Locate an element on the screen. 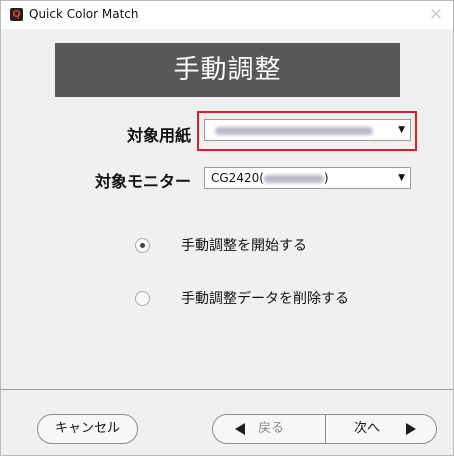 This screenshot has width=454, height=456. redacted-paper-name is located at coordinates (294, 130).